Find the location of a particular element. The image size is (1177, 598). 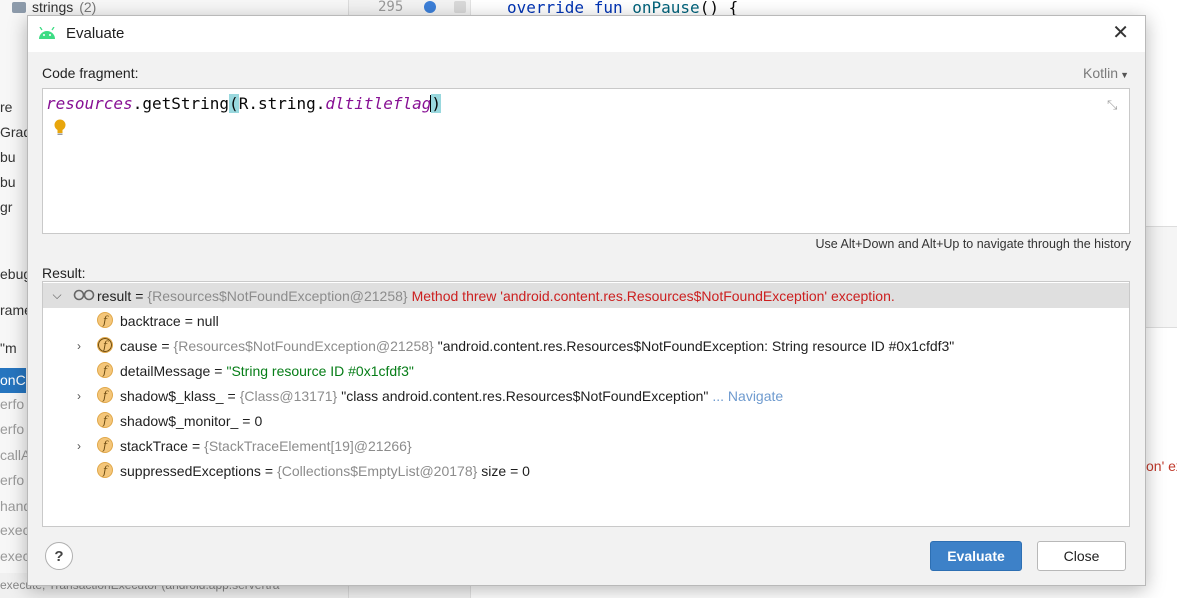

code-close-paren: ) is located at coordinates (436, 103).